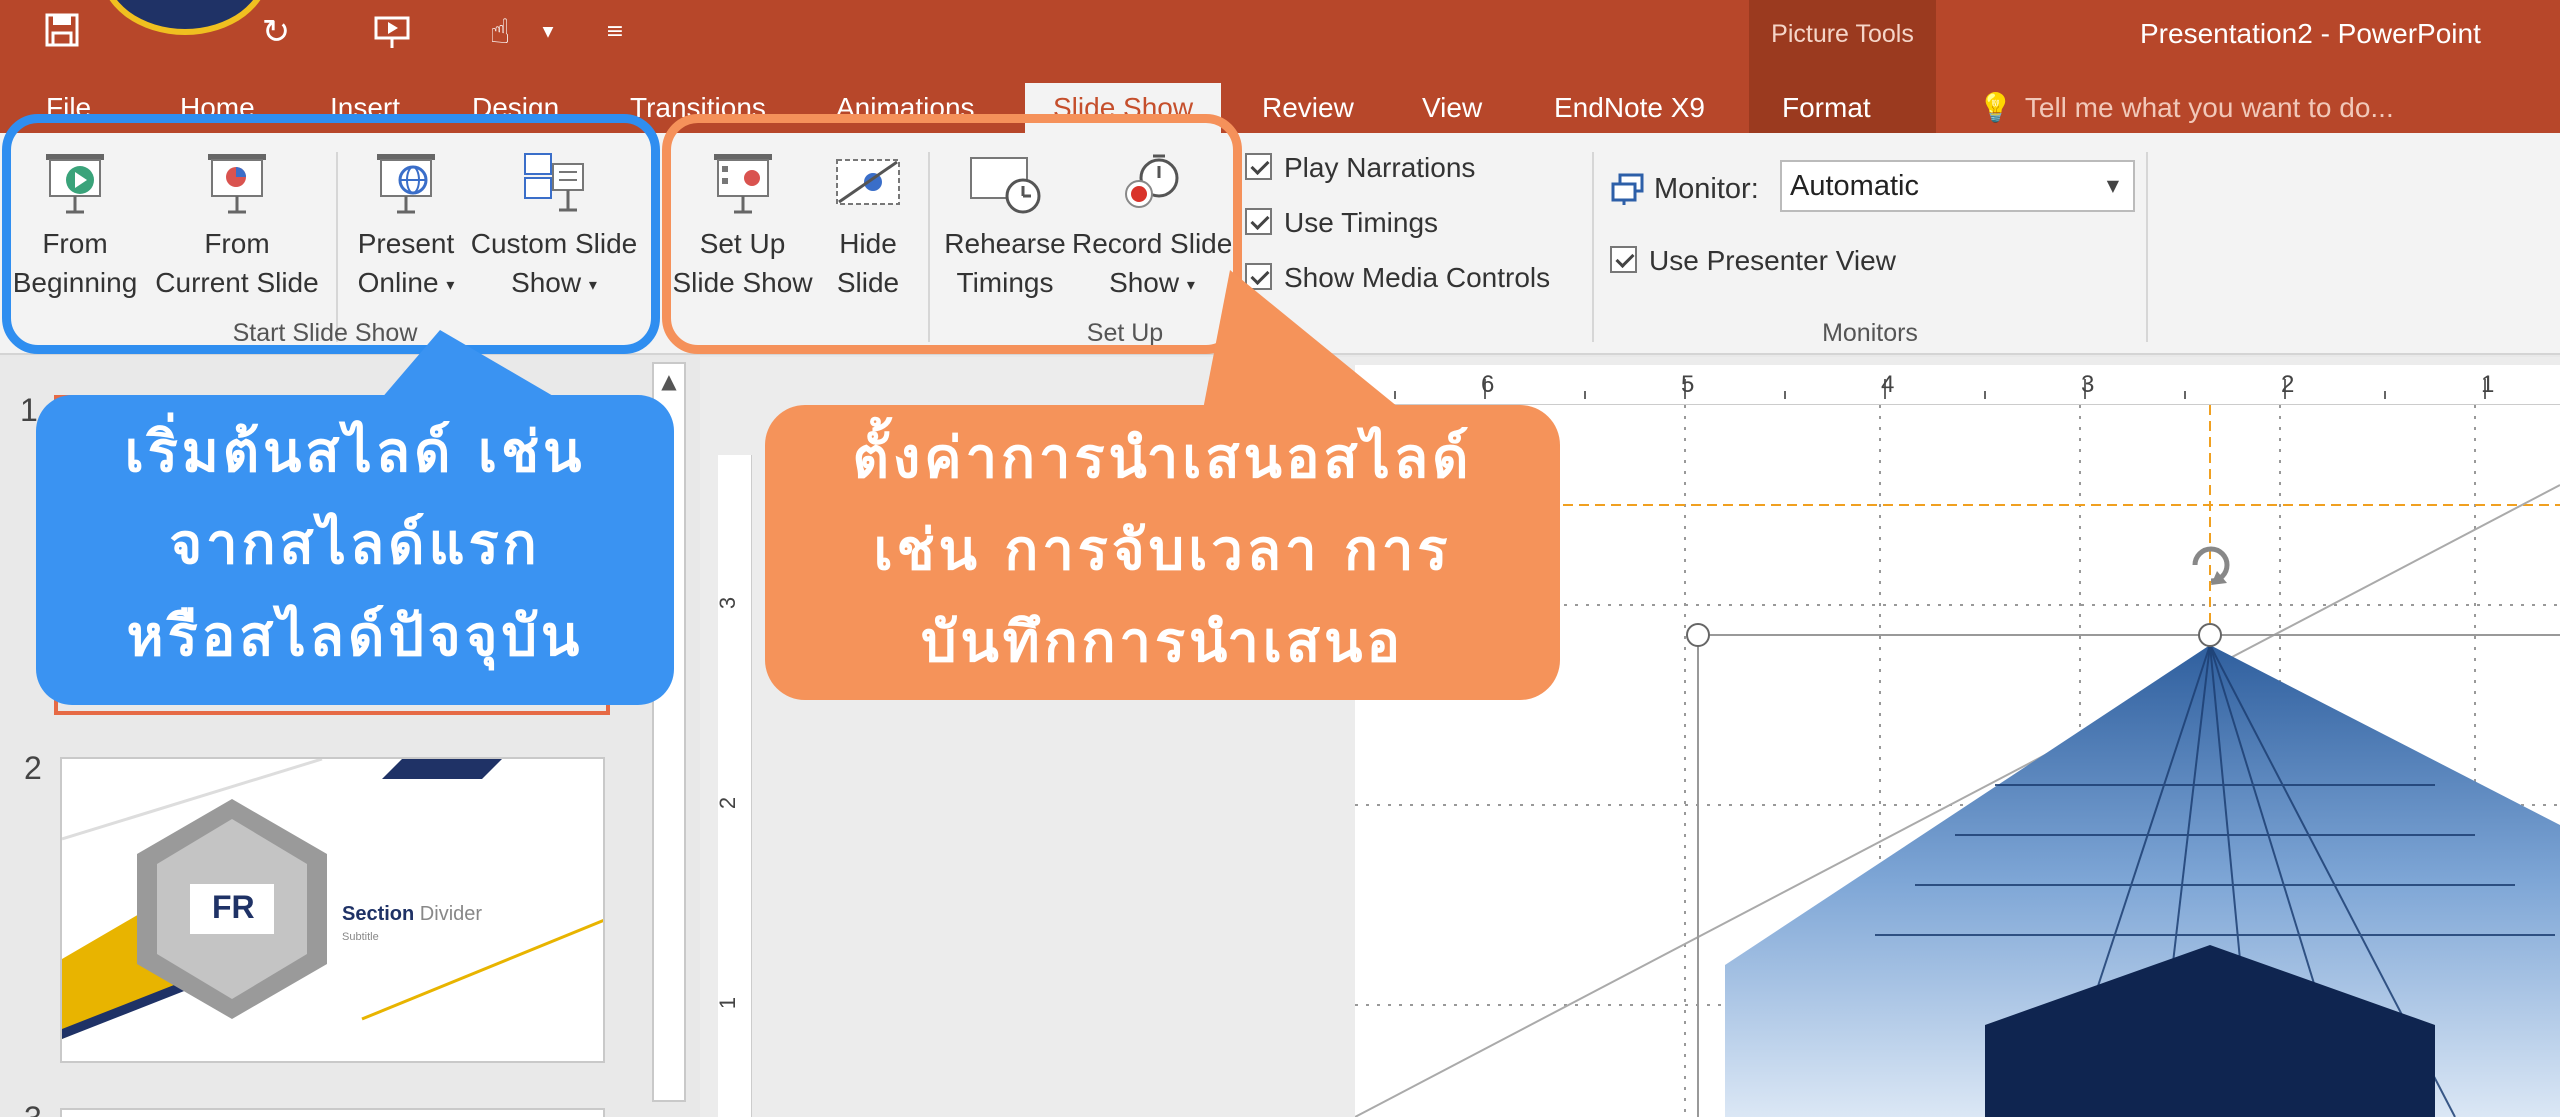 This screenshot has width=2560, height=1117. Describe the element at coordinates (1162, 642) in the screenshot. I see `callout-orange-line: บันทึกการนำเสนอ` at that location.